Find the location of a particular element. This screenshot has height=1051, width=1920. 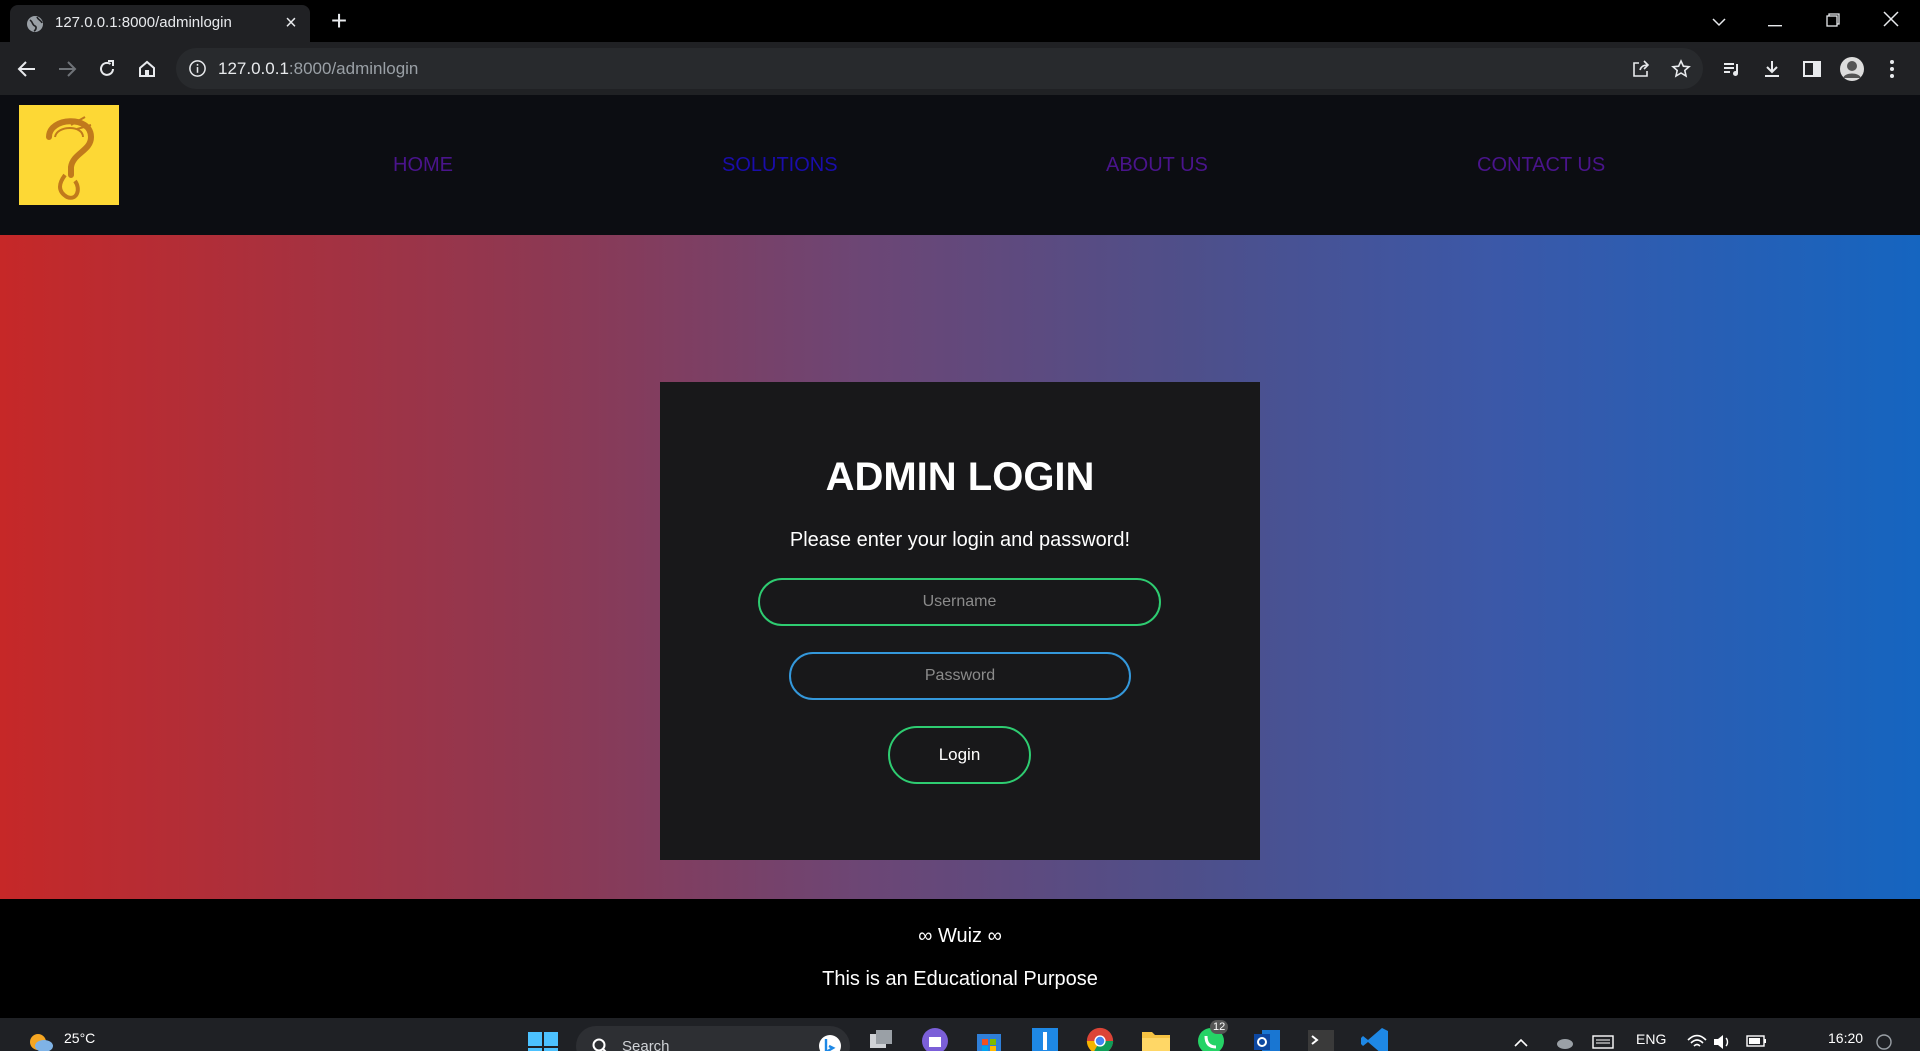

language-indicator: ENG is located at coordinates (1651, 1039).